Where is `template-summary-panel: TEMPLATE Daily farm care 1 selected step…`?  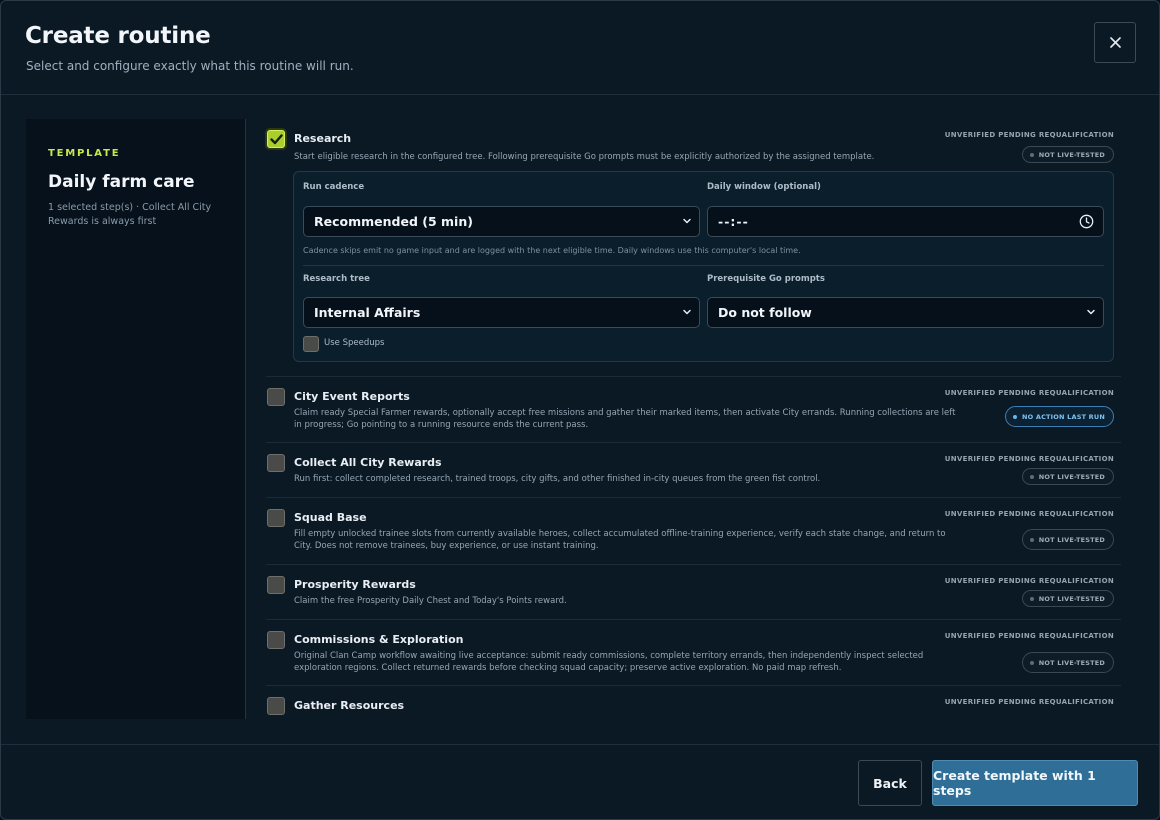 template-summary-panel: TEMPLATE Daily farm care 1 selected step… is located at coordinates (136, 419).